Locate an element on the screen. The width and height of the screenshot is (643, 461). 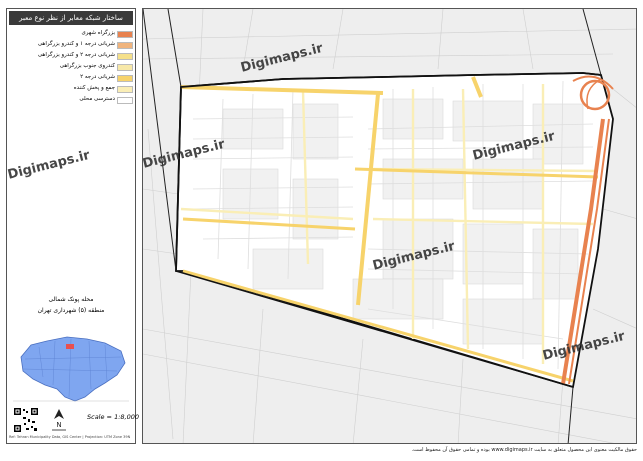
white-line-icon is located at coordinates (125, 100).